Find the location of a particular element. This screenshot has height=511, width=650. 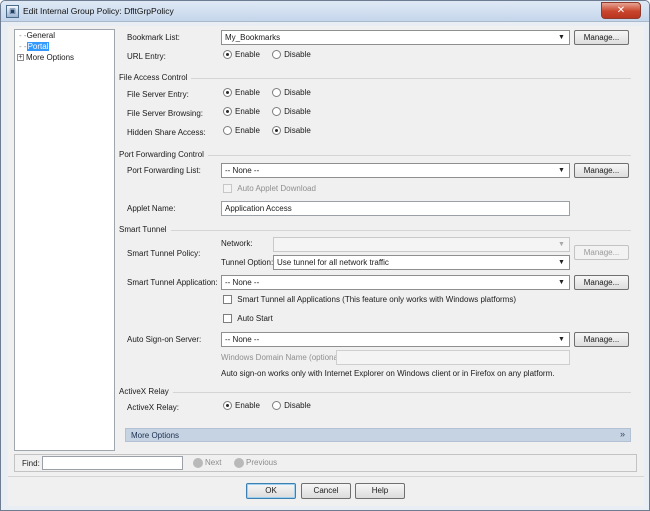

hidden-share-access-radio-group: Enable Disable is located at coordinates (272, 131).